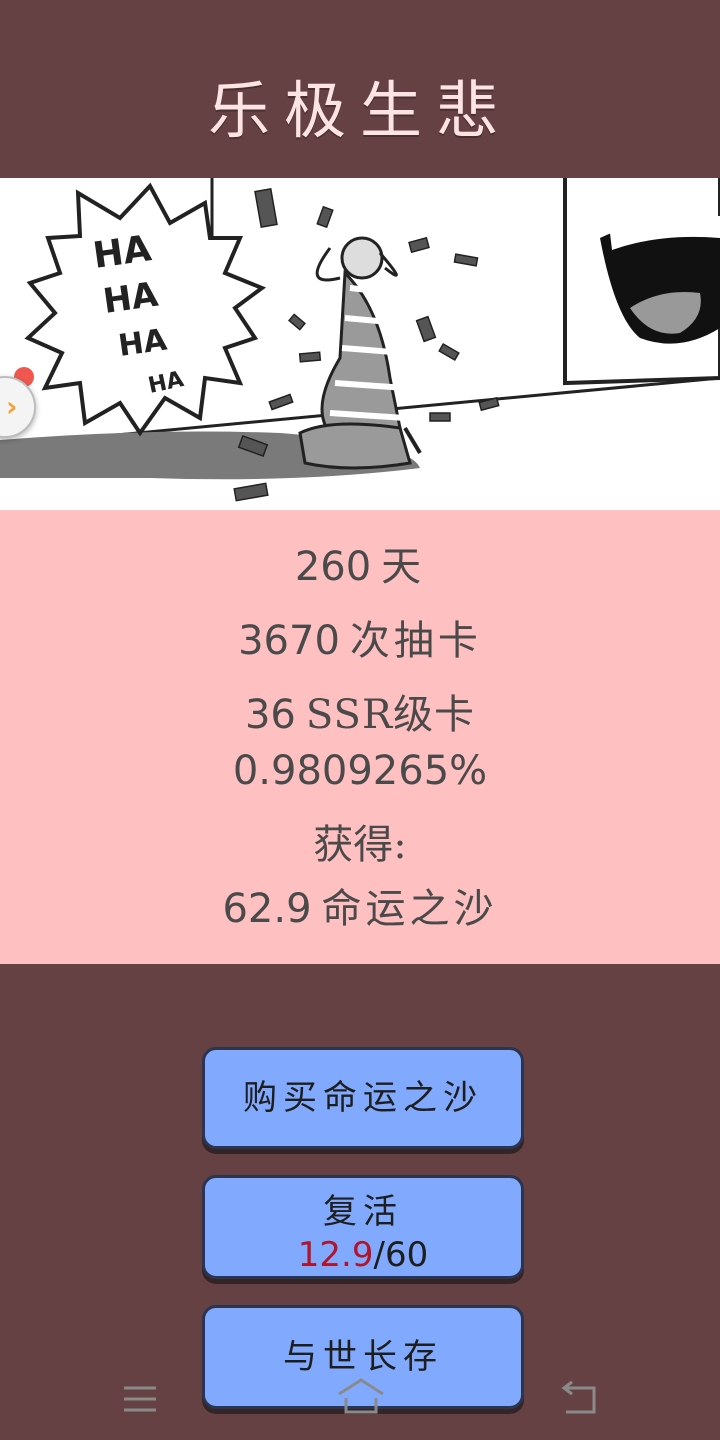 This screenshot has width=720, height=1440. I want to click on draws-unit: 次抽卡, so click(415, 641).